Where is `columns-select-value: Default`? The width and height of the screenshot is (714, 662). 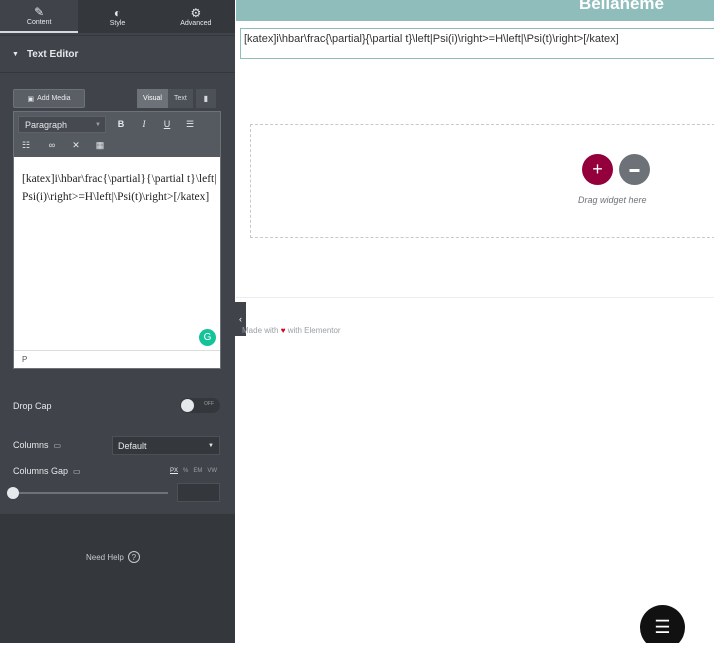
columns-select-value: Default is located at coordinates (132, 445).